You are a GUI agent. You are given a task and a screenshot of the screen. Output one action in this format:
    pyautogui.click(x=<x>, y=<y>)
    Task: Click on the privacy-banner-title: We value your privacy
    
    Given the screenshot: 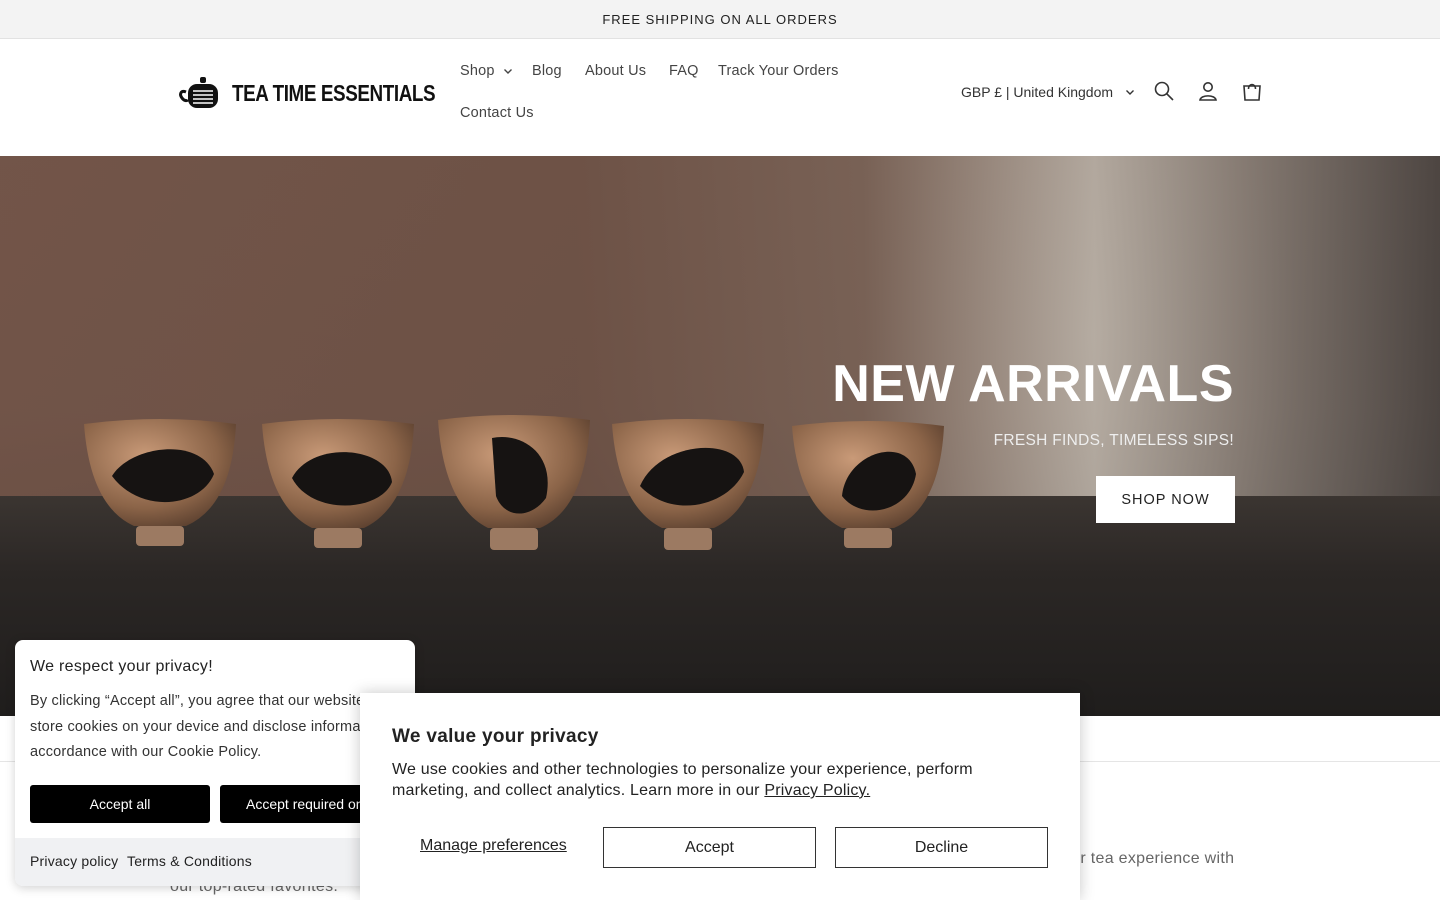 What is the action you would take?
    pyautogui.click(x=495, y=736)
    